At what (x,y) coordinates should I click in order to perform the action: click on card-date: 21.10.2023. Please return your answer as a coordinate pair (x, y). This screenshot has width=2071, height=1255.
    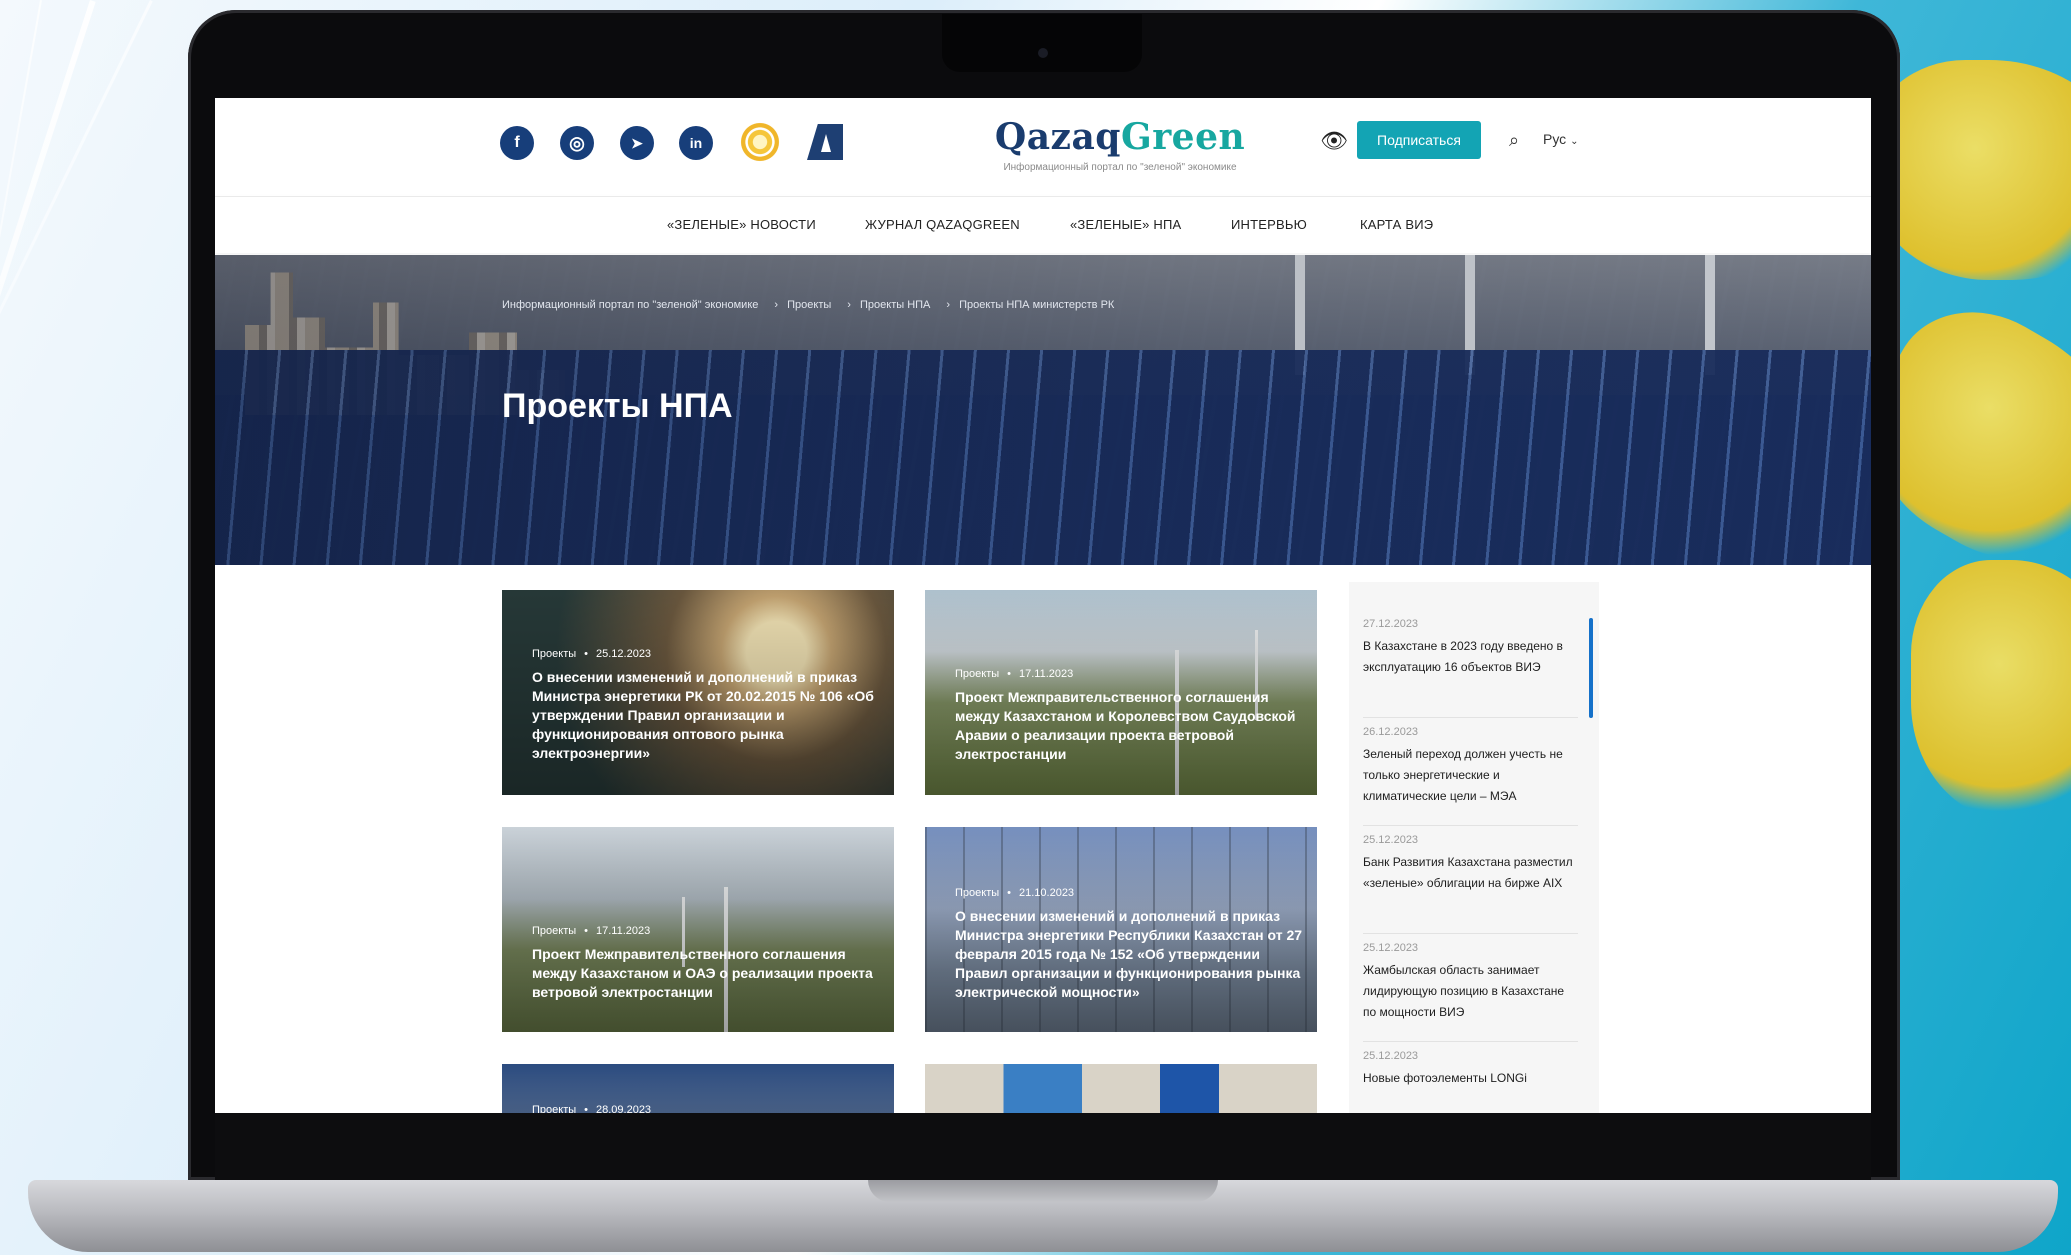
    Looking at the image, I should click on (1047, 893).